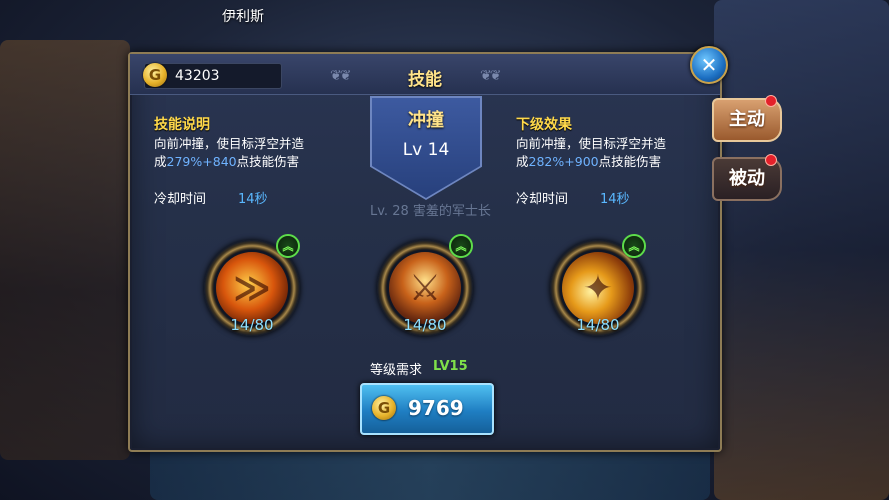 This screenshot has width=889, height=500. What do you see at coordinates (396, 370) in the screenshot?
I see `level-requirement-label: 等级需求` at bounding box center [396, 370].